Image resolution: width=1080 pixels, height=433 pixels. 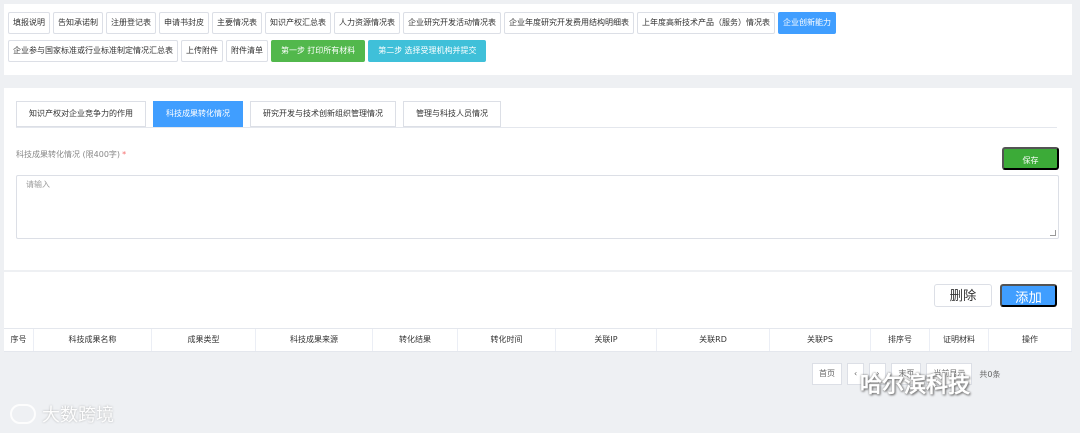 I want to click on delete-button: 删除, so click(x=963, y=295).